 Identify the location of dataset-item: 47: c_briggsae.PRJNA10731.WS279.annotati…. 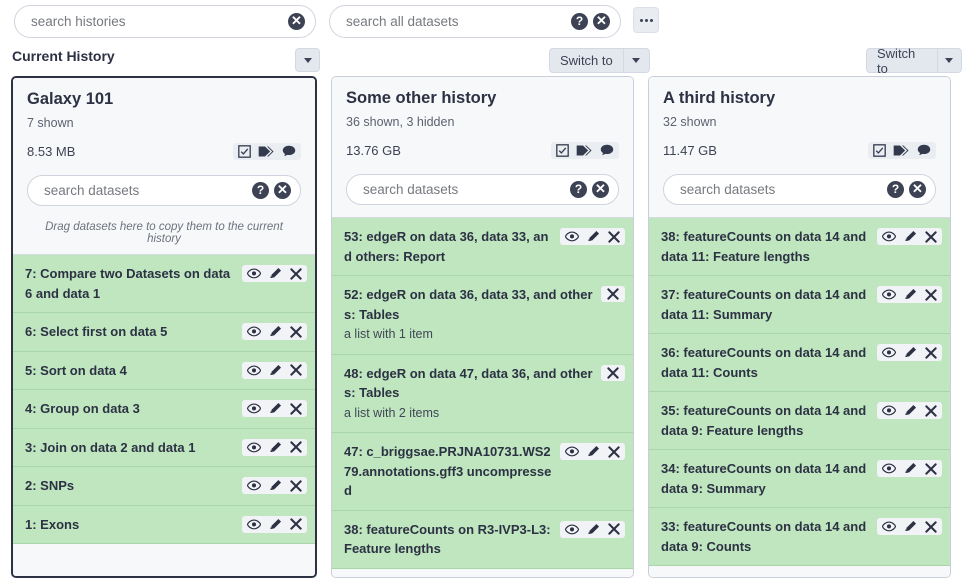
(482, 472).